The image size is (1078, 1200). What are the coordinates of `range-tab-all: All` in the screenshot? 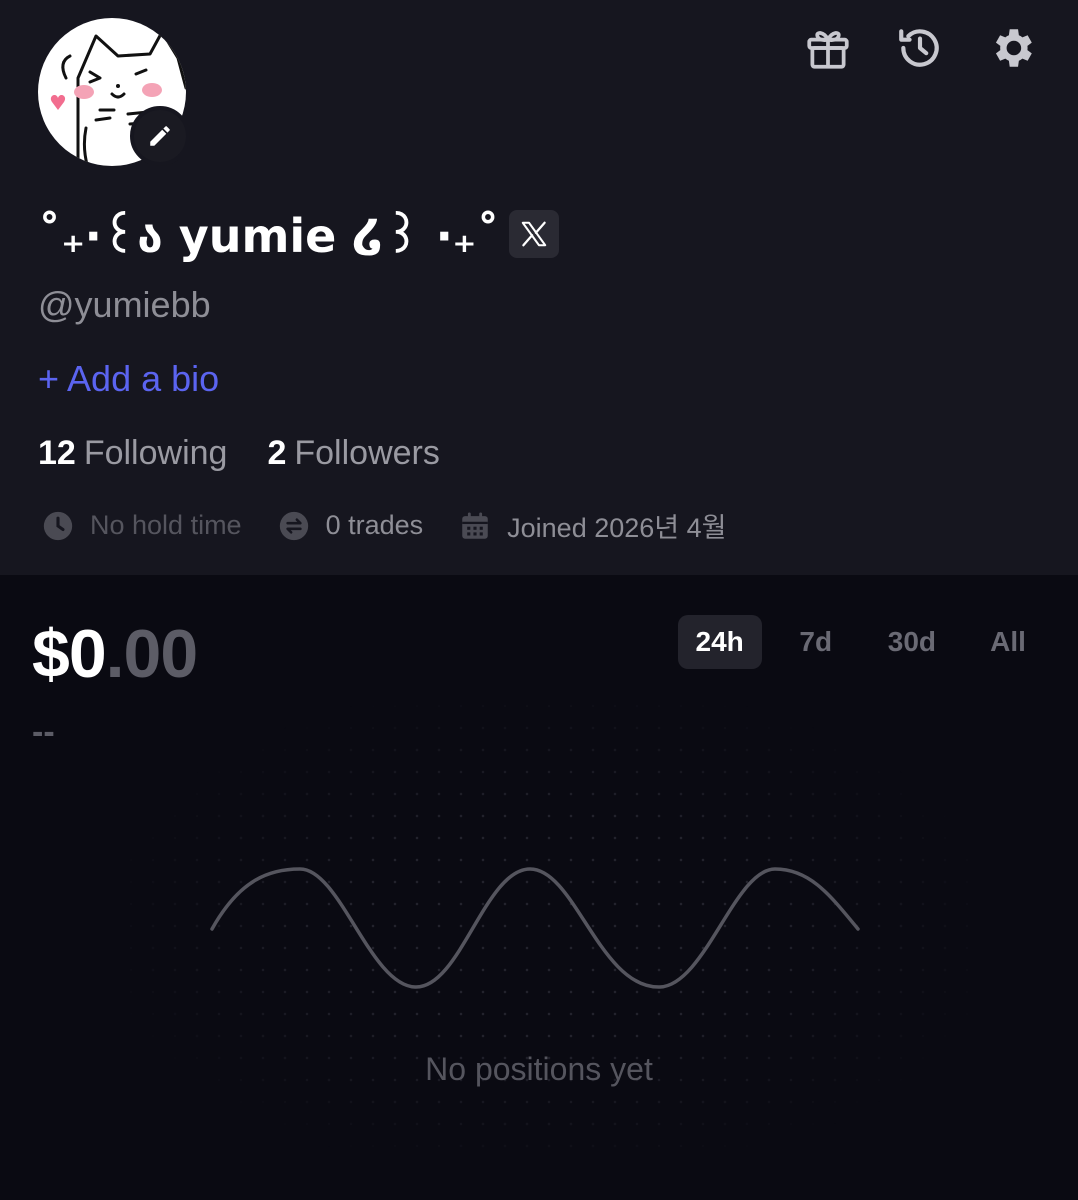 It's located at (1008, 642).